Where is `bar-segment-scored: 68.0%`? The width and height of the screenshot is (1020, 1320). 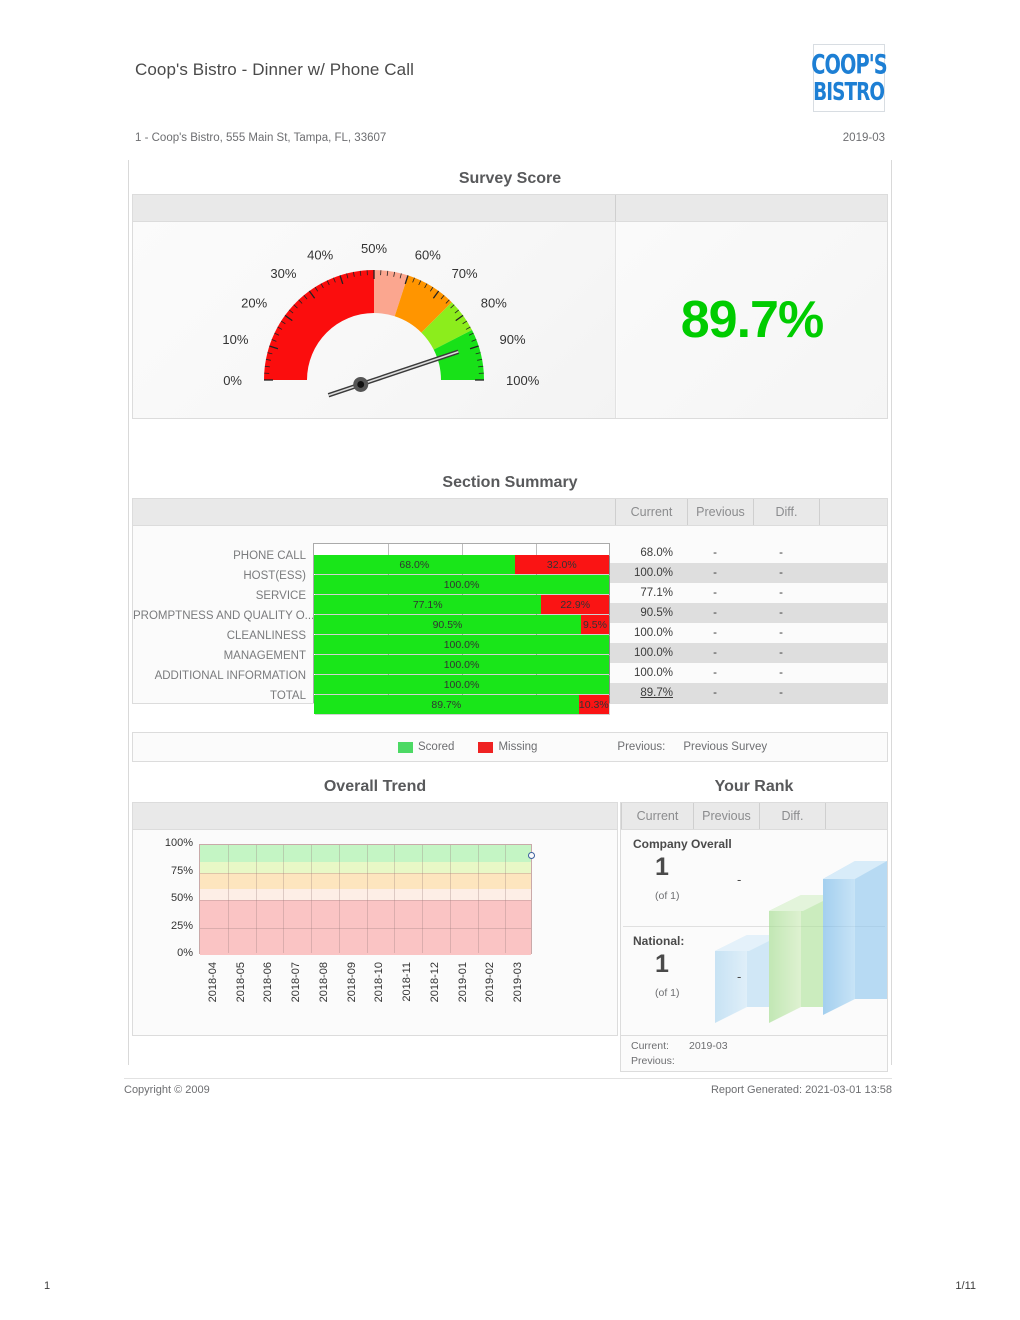 bar-segment-scored: 68.0% is located at coordinates (414, 564).